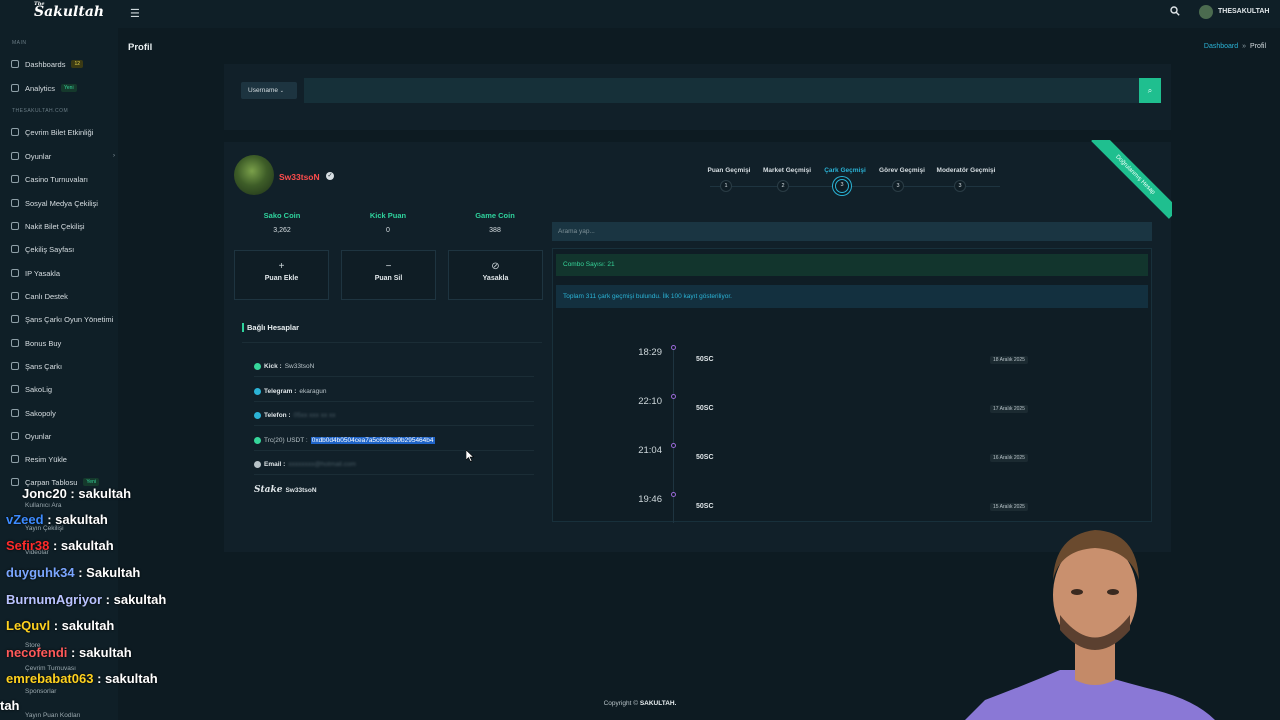 The image size is (1280, 720). Describe the element at coordinates (269, 90) in the screenshot. I see `search-type-select: Username ⌄` at that location.